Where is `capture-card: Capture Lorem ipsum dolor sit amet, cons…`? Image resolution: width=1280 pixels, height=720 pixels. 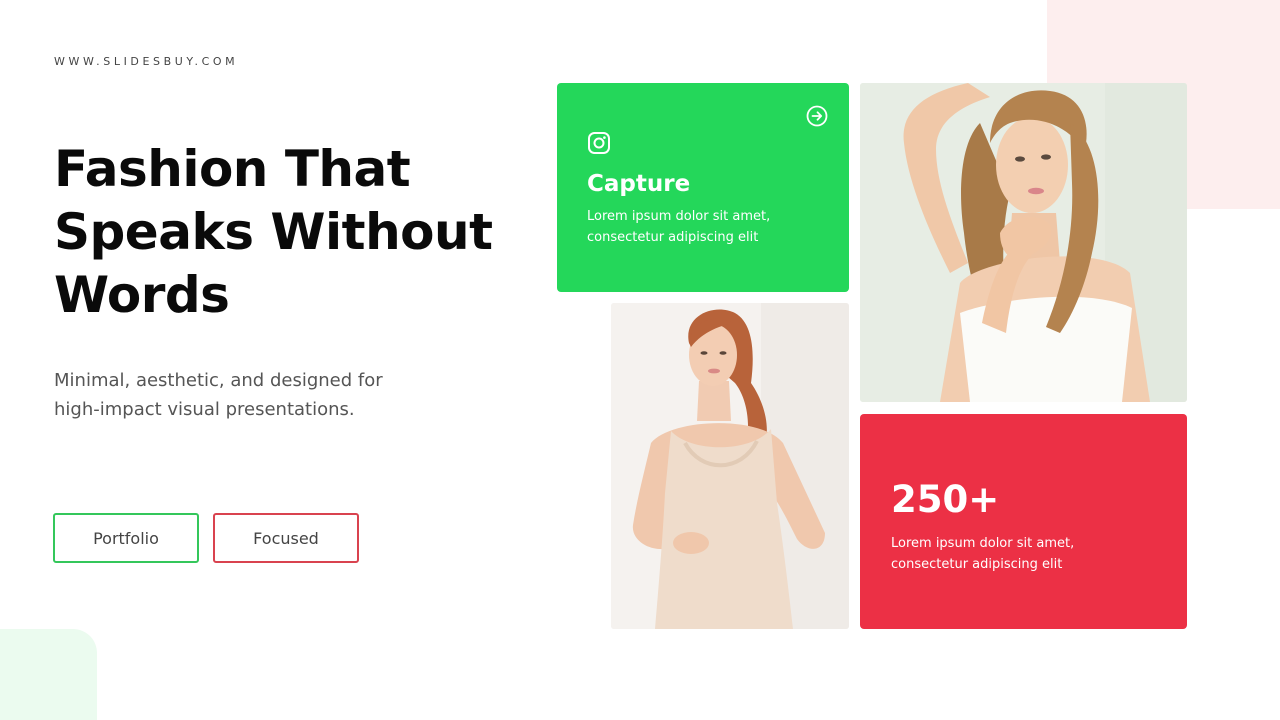 capture-card: Capture Lorem ipsum dolor sit amet, cons… is located at coordinates (703, 187).